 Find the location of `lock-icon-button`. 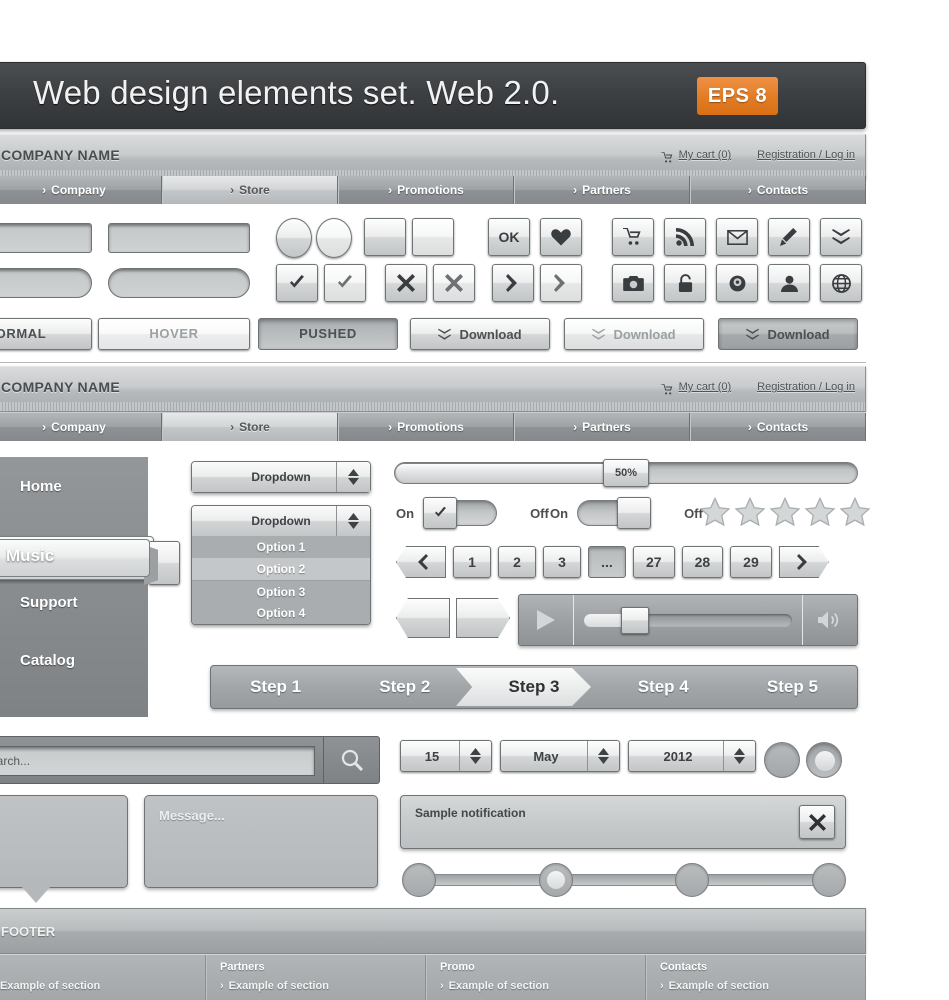

lock-icon-button is located at coordinates (685, 283).